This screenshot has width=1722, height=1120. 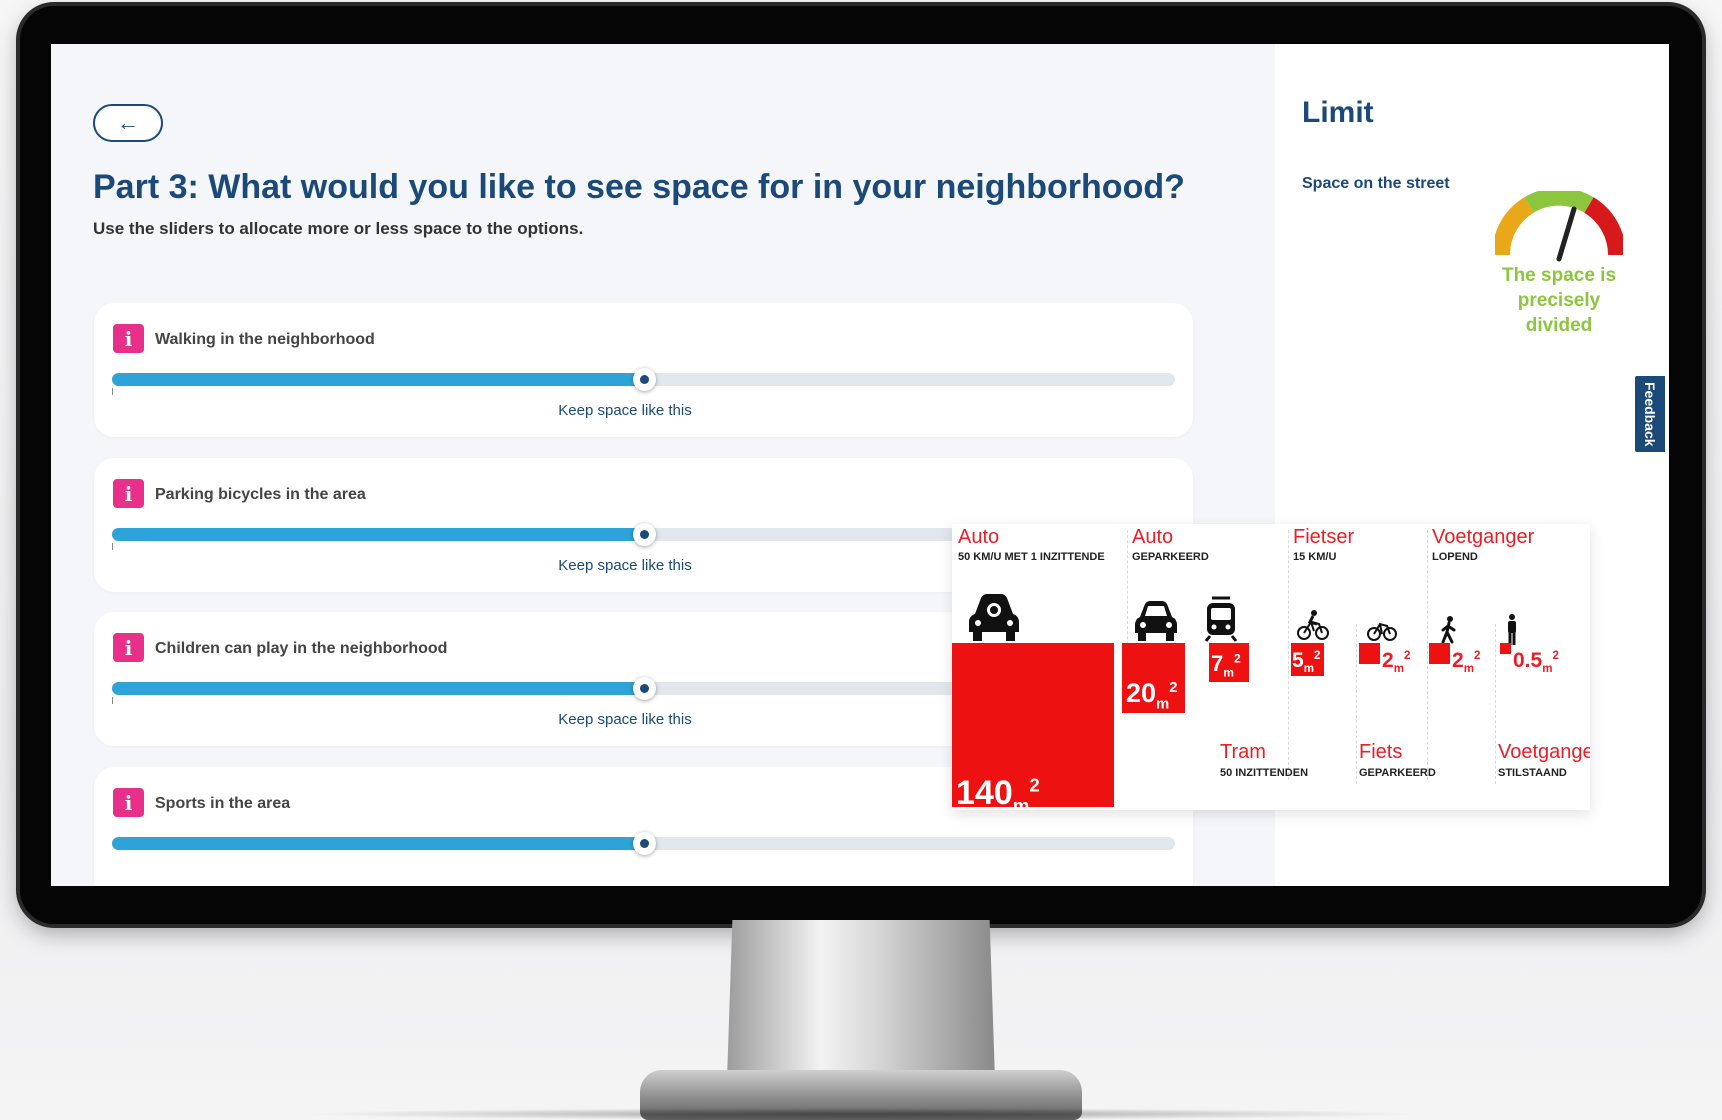 I want to click on slider-caption: Keep space like this, so click(x=625, y=410).